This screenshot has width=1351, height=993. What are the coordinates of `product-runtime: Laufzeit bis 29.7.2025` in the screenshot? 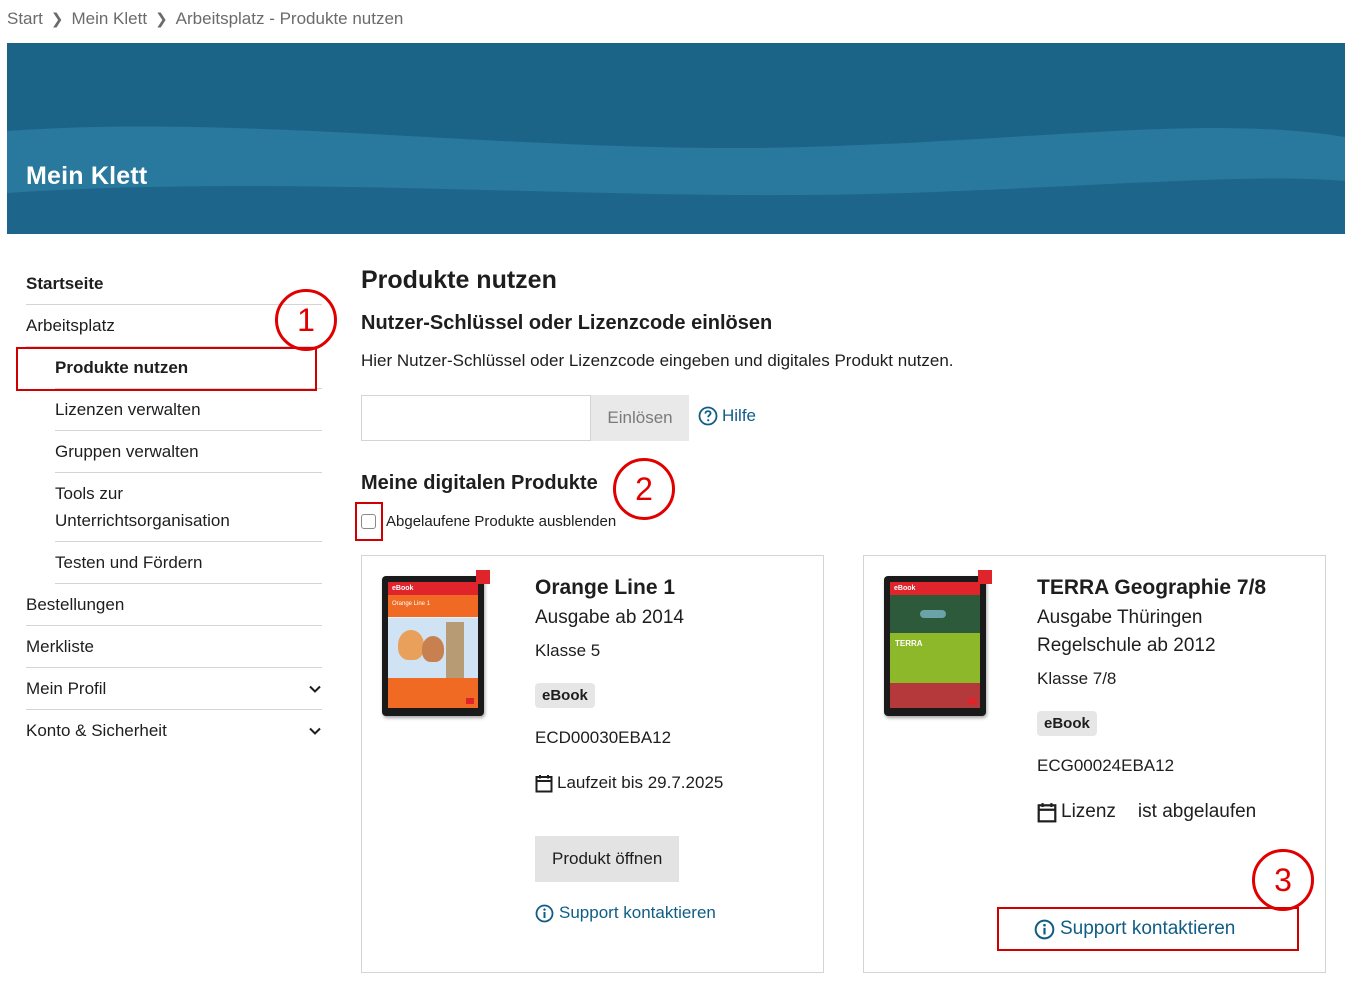 It's located at (675, 783).